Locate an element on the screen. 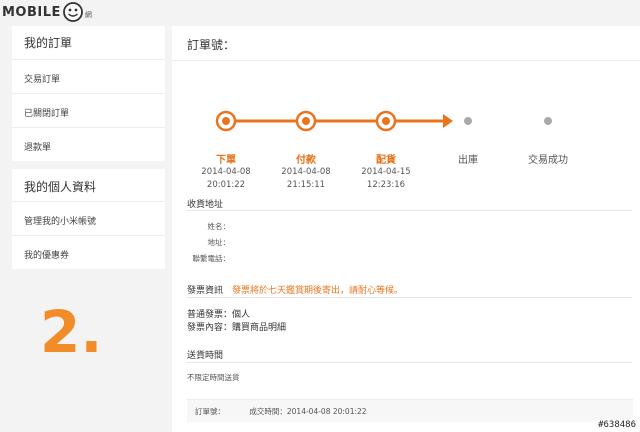 Image resolution: width=640 pixels, height=432 pixels. site-logo: MOBILE 網 is located at coordinates (47, 12).